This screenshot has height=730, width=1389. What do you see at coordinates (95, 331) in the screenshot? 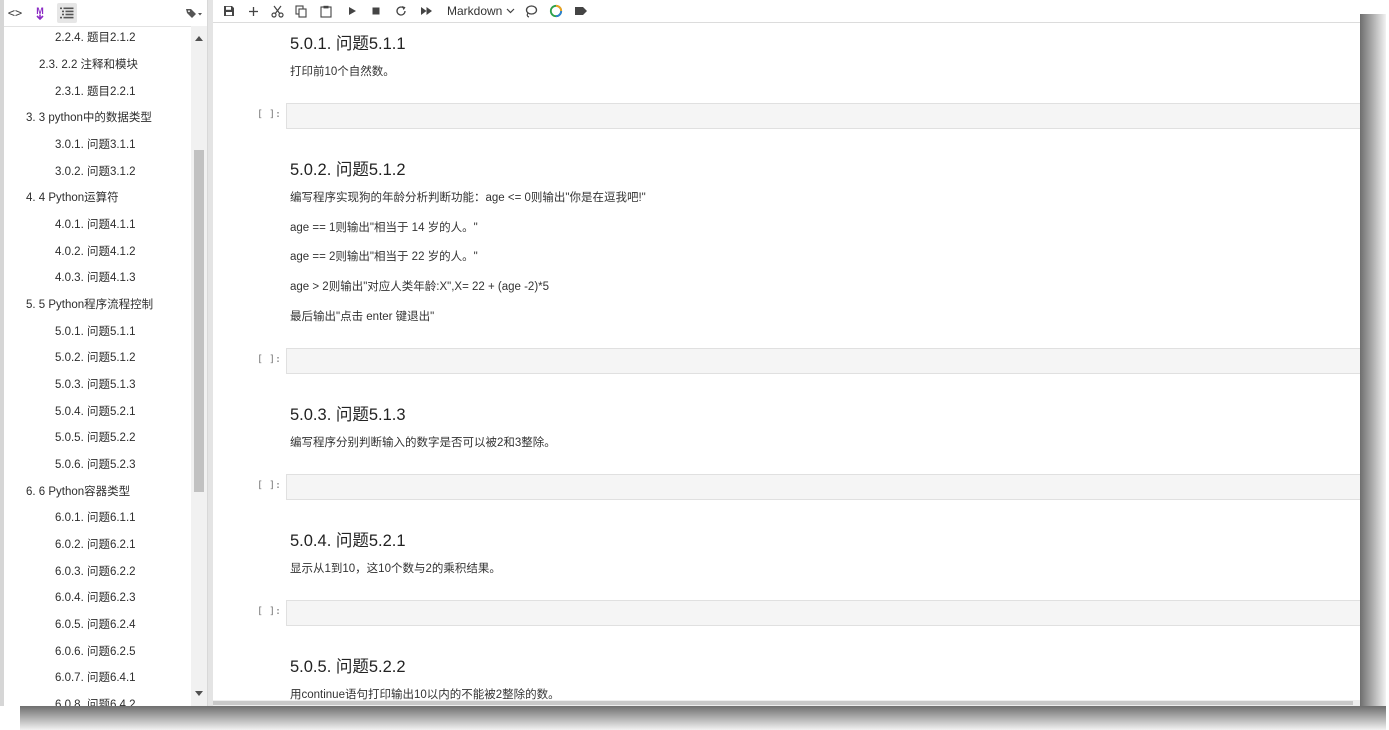
I see `toc-item: 5.0.1. 问题5.1.1` at bounding box center [95, 331].